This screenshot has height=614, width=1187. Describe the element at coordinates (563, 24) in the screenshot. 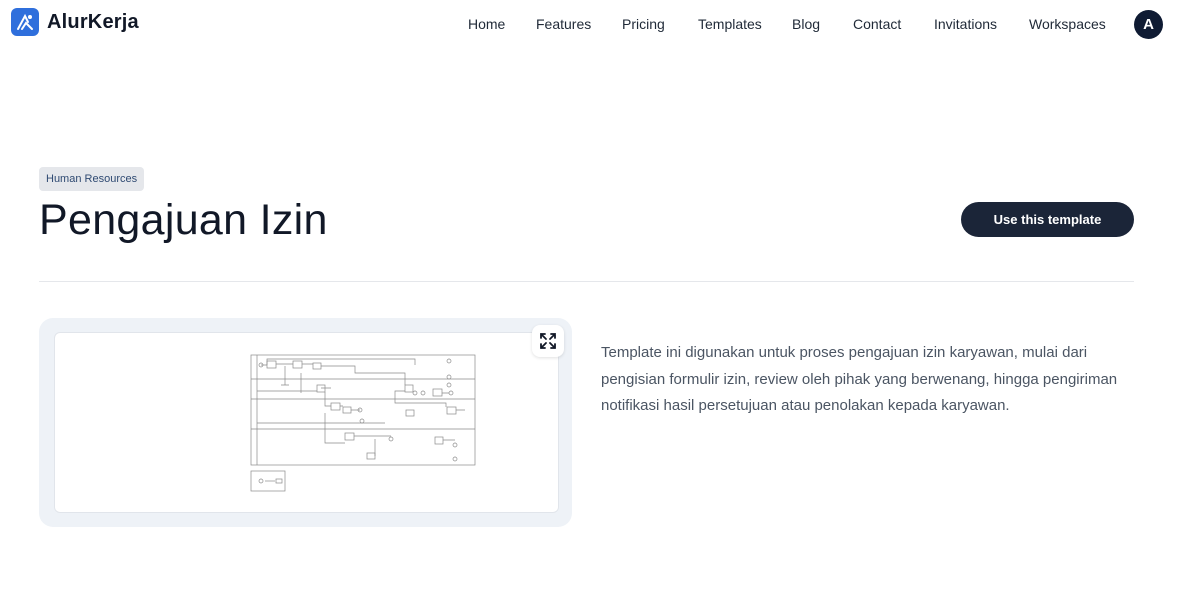

I see `nav-features: Features` at that location.